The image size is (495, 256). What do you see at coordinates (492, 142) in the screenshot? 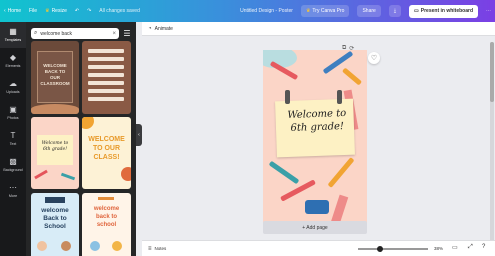
I see `vertical-scrollbar` at bounding box center [492, 142].